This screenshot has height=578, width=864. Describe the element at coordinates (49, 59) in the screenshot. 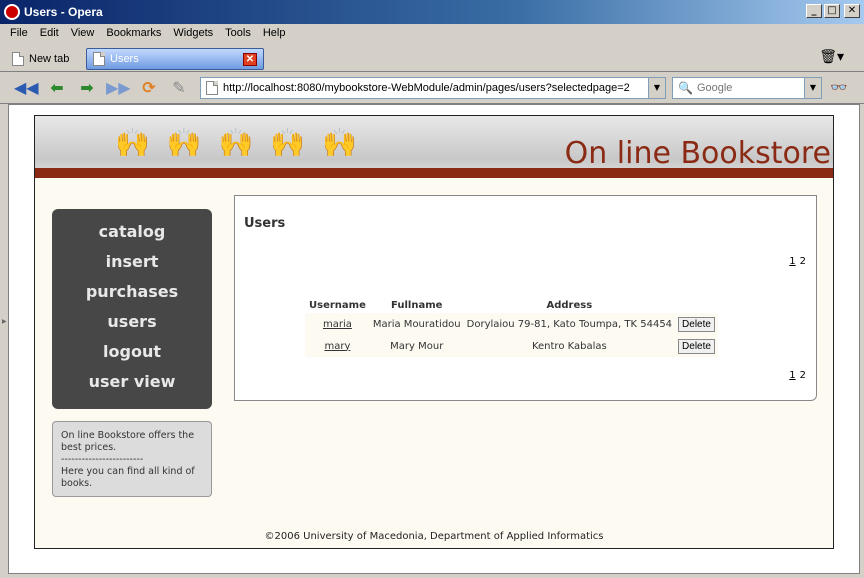

I see `new-tab-label: New tab` at that location.